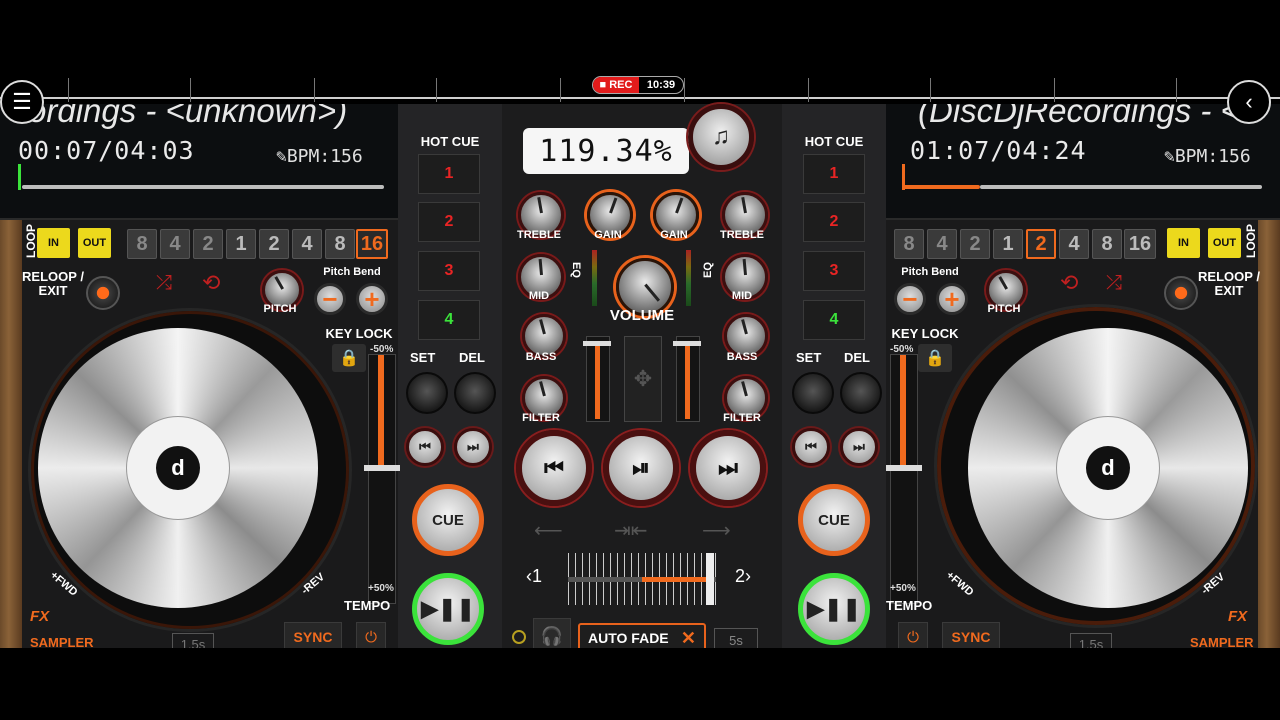 The width and height of the screenshot is (1280, 720). I want to click on next-track-button-right: ⏭, so click(859, 447).